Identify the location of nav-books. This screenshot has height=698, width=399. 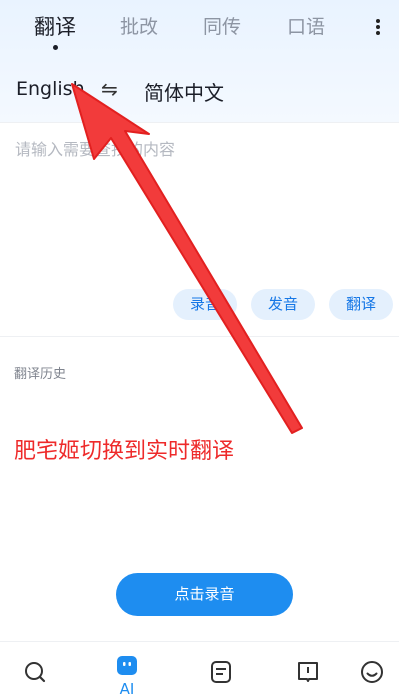
(308, 670).